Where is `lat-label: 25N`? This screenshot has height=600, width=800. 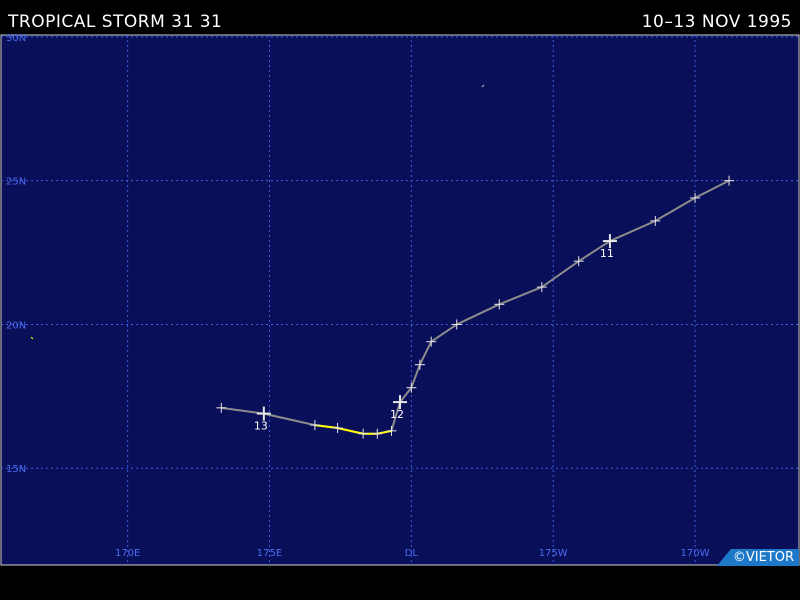
lat-label: 25N is located at coordinates (16, 182).